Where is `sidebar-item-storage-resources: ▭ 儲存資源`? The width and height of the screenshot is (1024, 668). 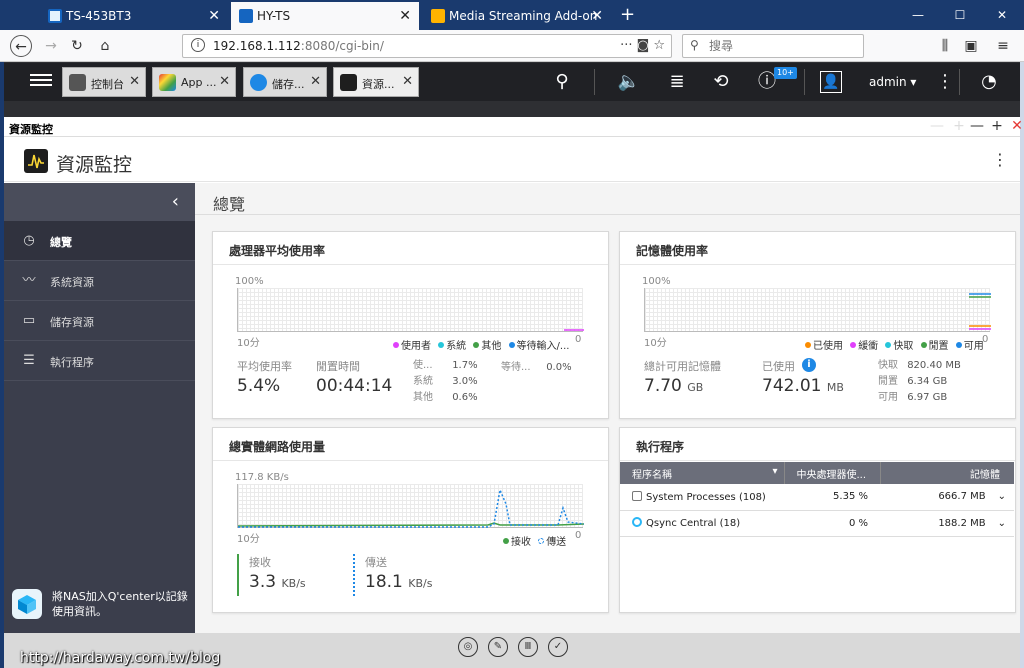
sidebar-item-storage-resources: ▭ 儲存資源 is located at coordinates (99, 321).